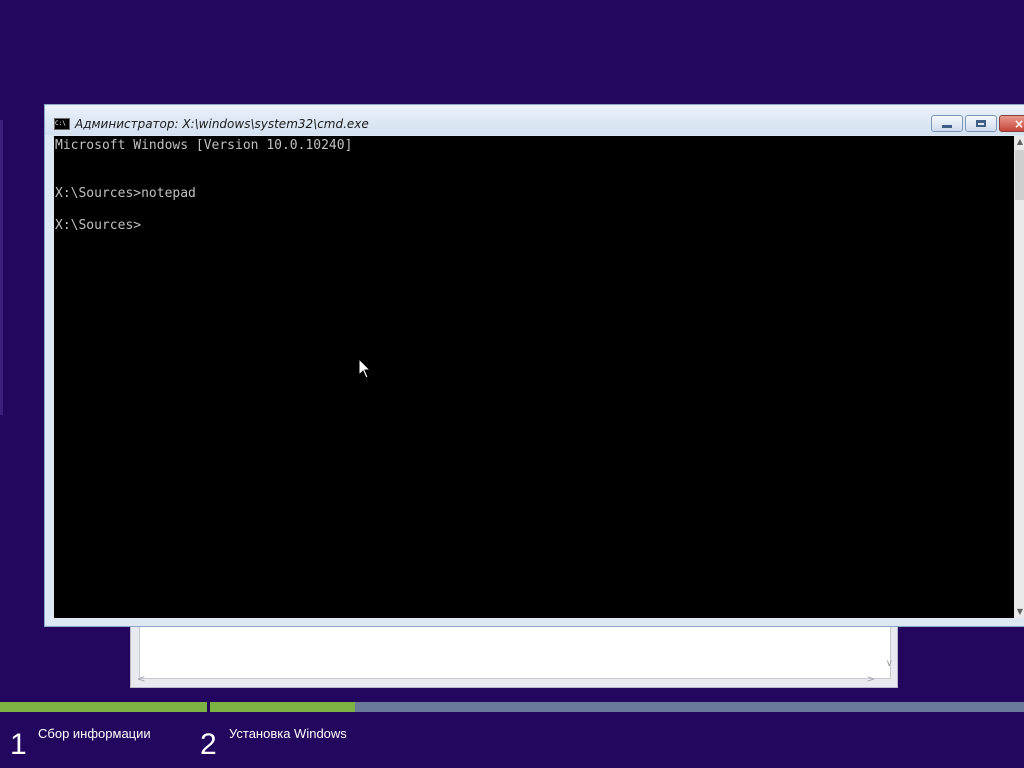 This screenshot has width=1024, height=768. What do you see at coordinates (103, 707) in the screenshot?
I see `progress-step-1-fill` at bounding box center [103, 707].